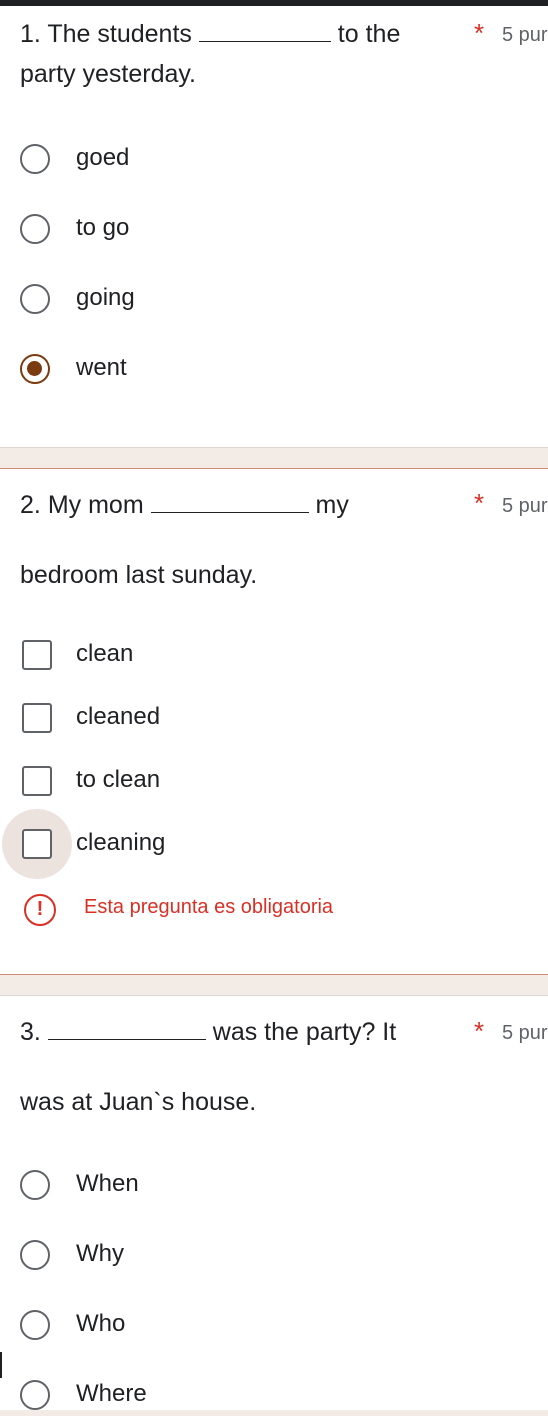 The height and width of the screenshot is (1422, 548). I want to click on card-border, so click(274, 995).